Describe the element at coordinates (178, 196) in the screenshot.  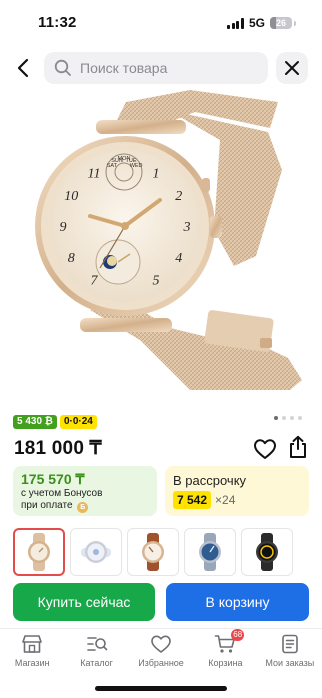
I see `watch-hour-numeral: 2` at that location.